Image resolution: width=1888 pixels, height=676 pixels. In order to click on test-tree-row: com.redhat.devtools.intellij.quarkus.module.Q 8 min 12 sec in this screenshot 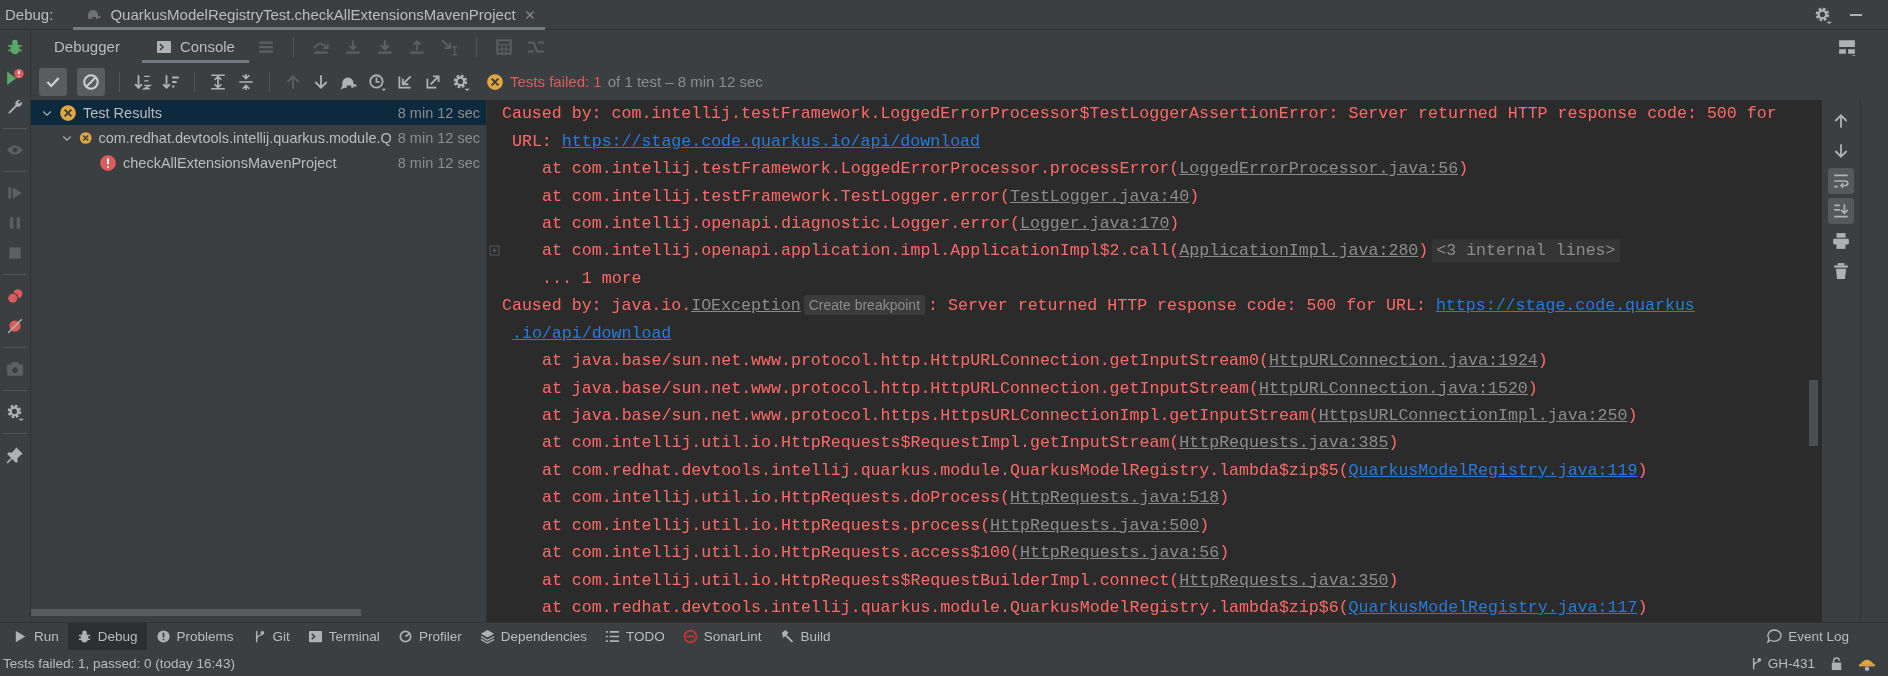, I will do `click(258, 137)`.